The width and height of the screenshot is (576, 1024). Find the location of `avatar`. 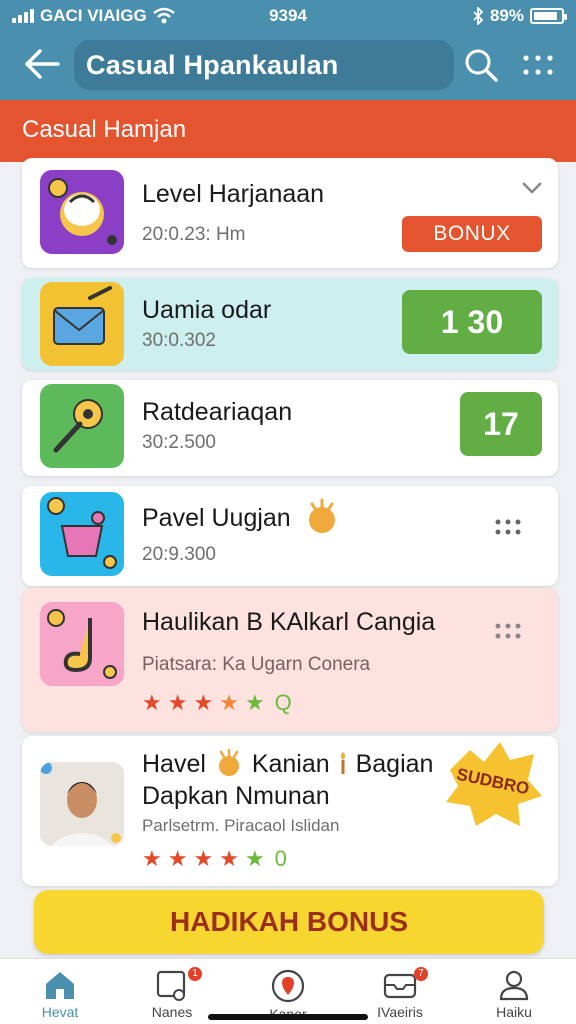

avatar is located at coordinates (82, 804).